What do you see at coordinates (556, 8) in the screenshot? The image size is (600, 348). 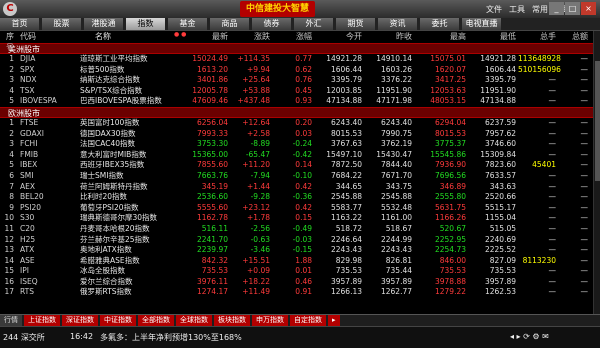 I see `minimize-icon: _` at bounding box center [556, 8].